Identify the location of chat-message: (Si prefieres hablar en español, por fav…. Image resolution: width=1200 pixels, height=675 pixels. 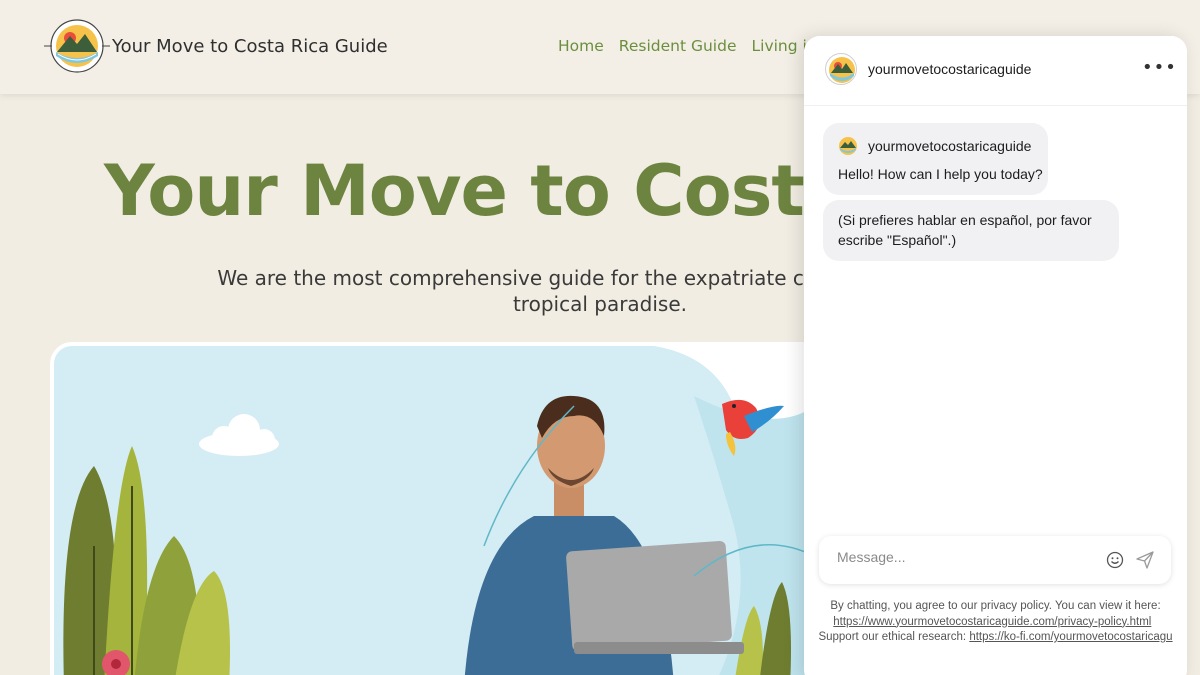
(971, 230).